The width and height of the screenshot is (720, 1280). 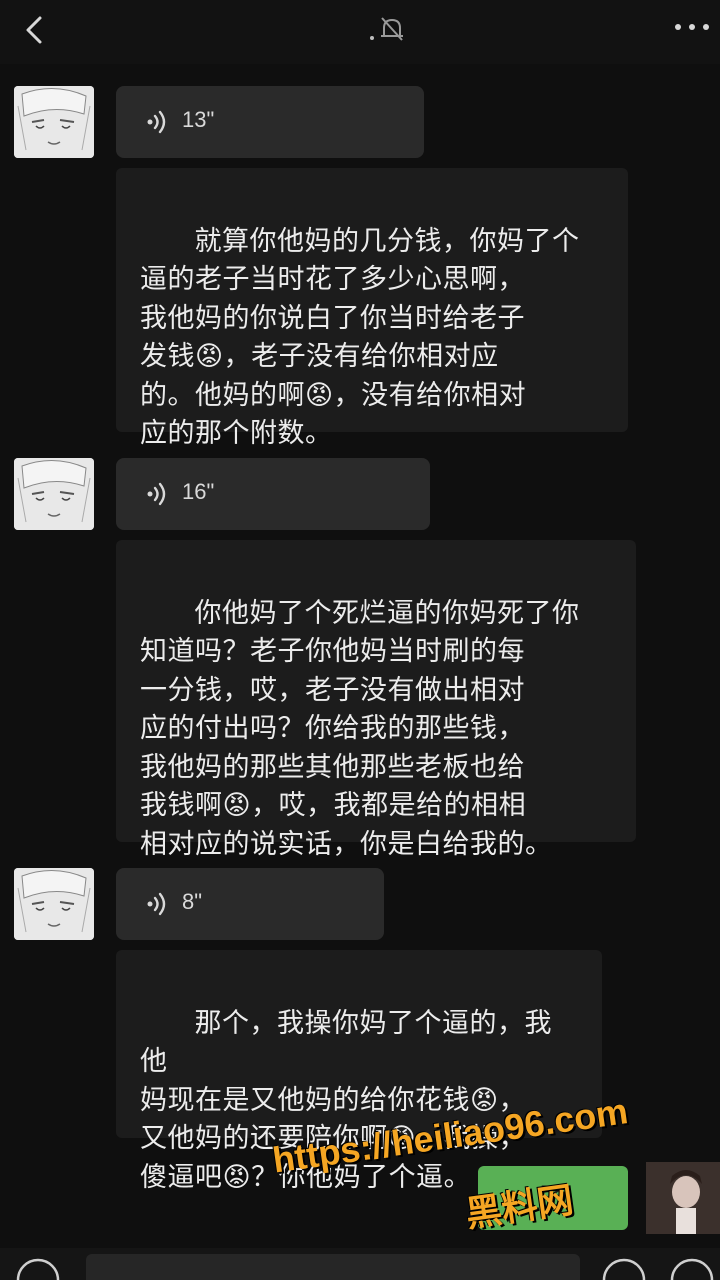 I want to click on self-avatar-icon, so click(x=683, y=1198).